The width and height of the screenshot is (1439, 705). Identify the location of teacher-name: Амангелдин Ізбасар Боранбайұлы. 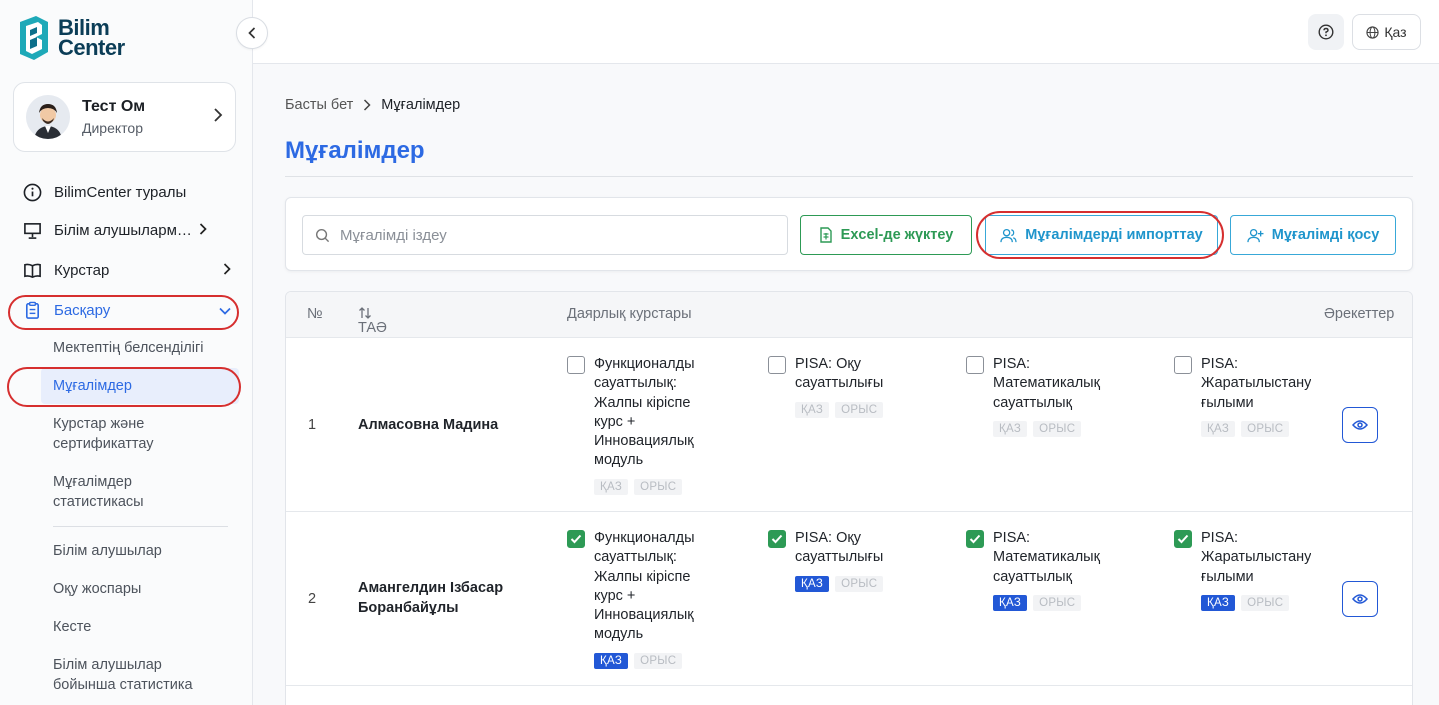
(431, 598).